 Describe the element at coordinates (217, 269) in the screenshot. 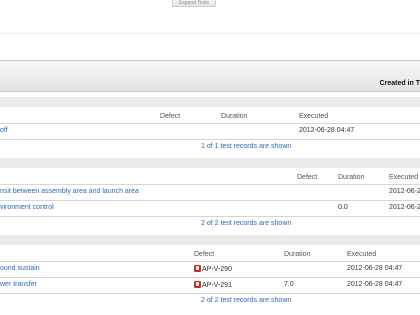

I see `defect-id-link: AP-V-290` at that location.